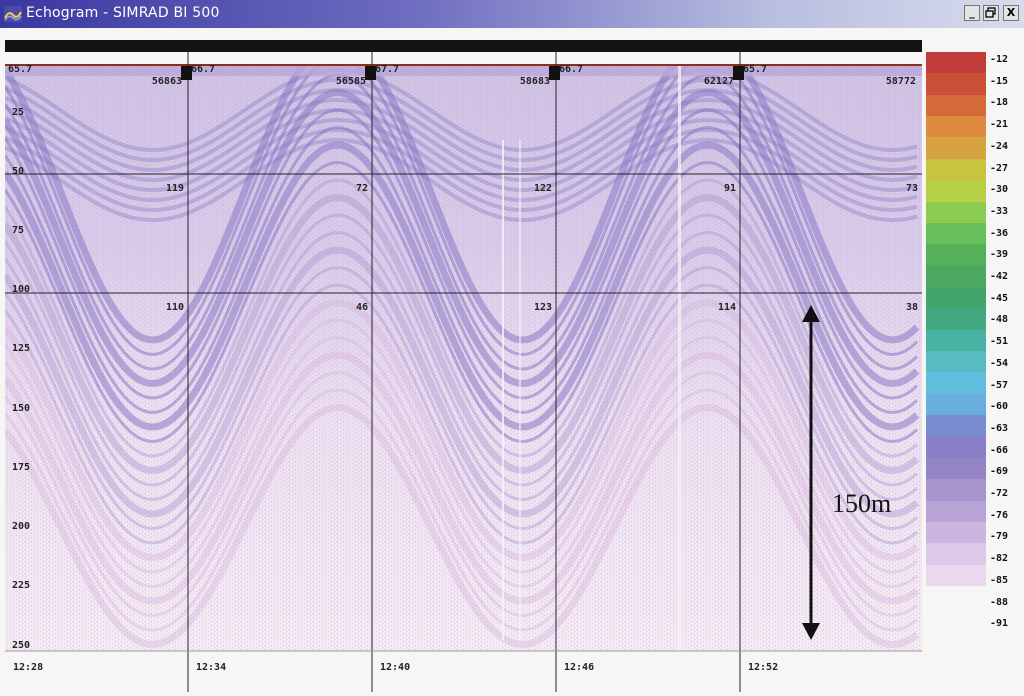  Describe the element at coordinates (999, 515) in the screenshot. I see `color-scale-label: -76` at that location.